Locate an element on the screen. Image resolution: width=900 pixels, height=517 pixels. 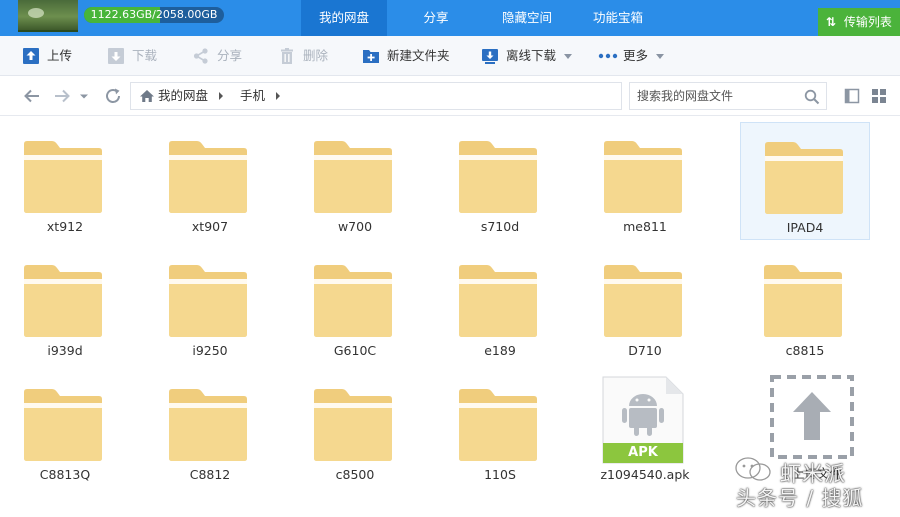
file-name-label: xt912 is located at coordinates (65, 226).